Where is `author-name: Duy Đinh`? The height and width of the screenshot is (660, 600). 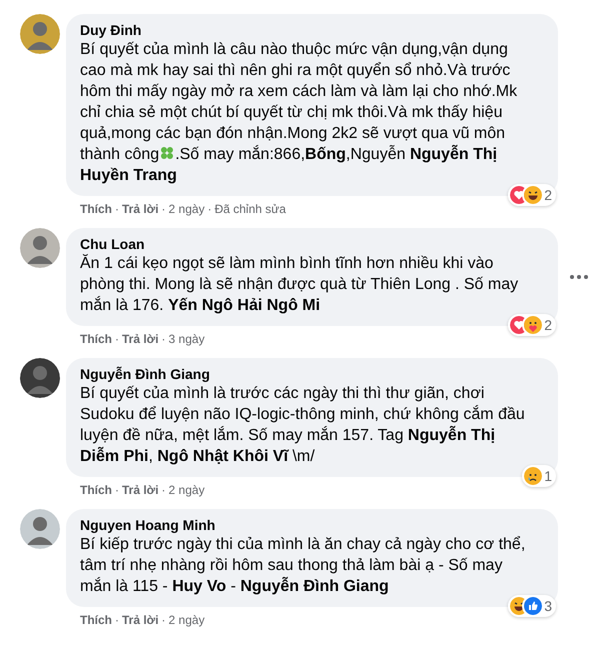 author-name: Duy Đinh is located at coordinates (312, 30).